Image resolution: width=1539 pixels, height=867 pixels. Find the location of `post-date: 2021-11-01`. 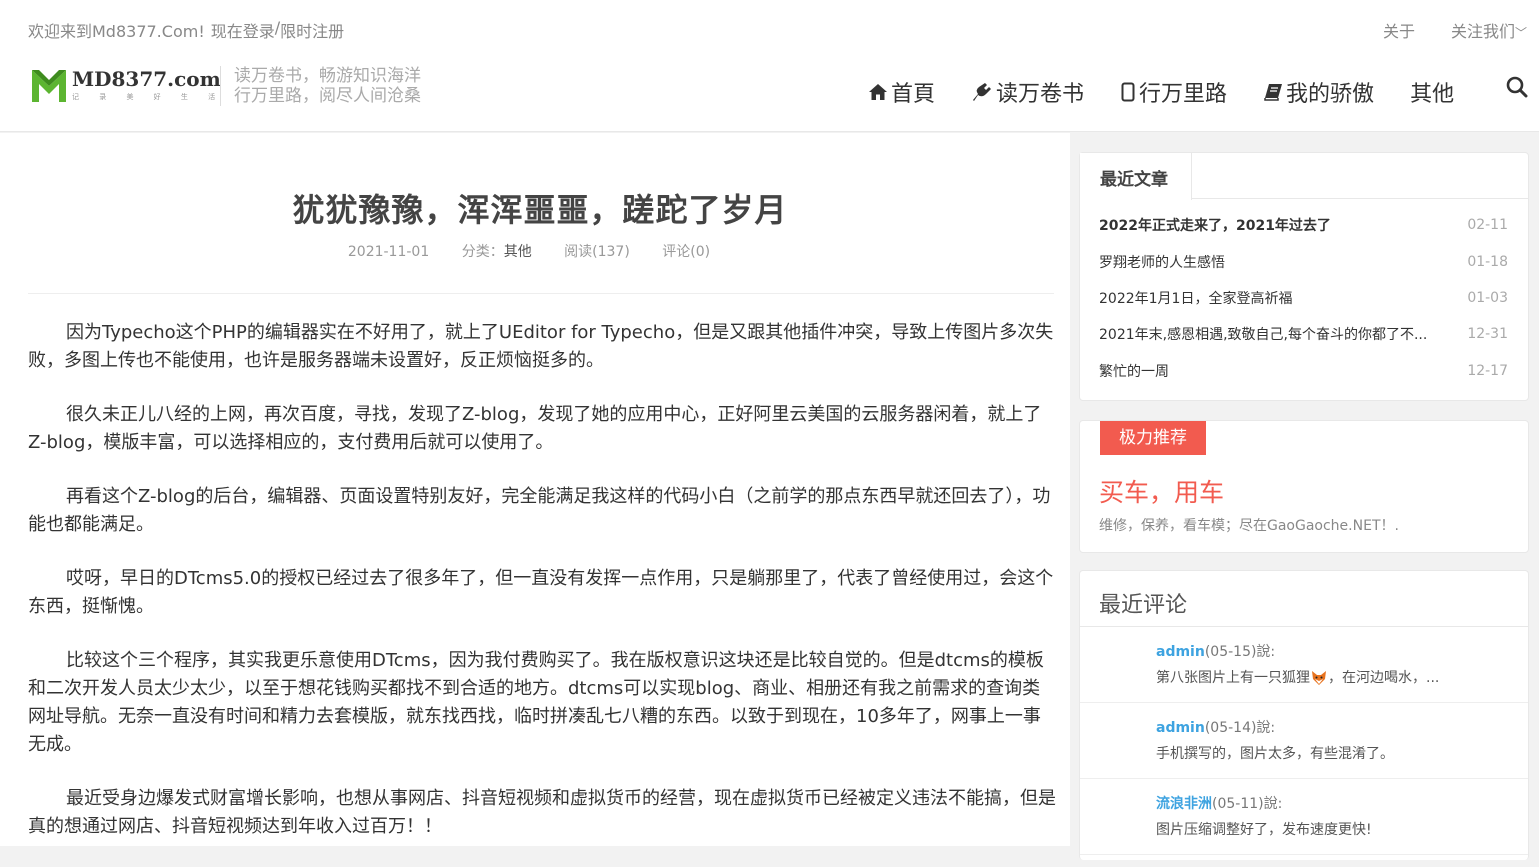

post-date: 2021-11-01 is located at coordinates (388, 252).